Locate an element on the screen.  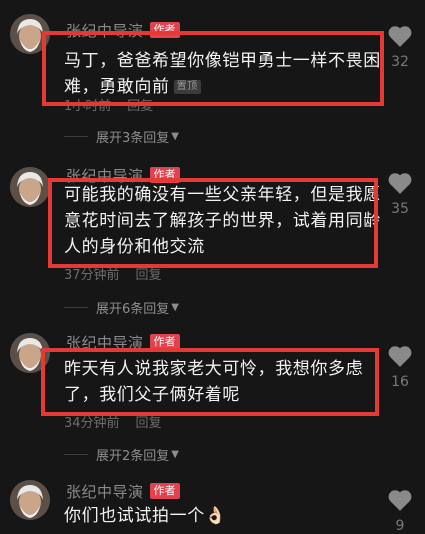
expand-replies-label: 展开3条回复 is located at coordinates (132, 136).